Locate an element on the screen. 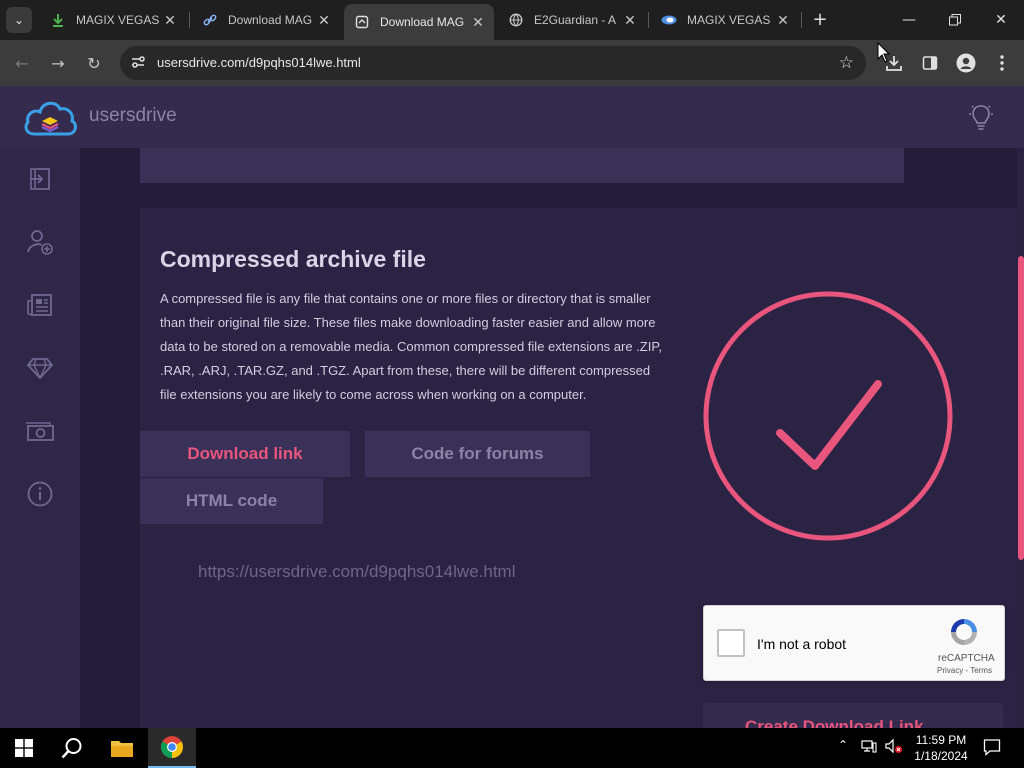 This screenshot has width=1024, height=768. lightbulb-theme-icon is located at coordinates (981, 117).